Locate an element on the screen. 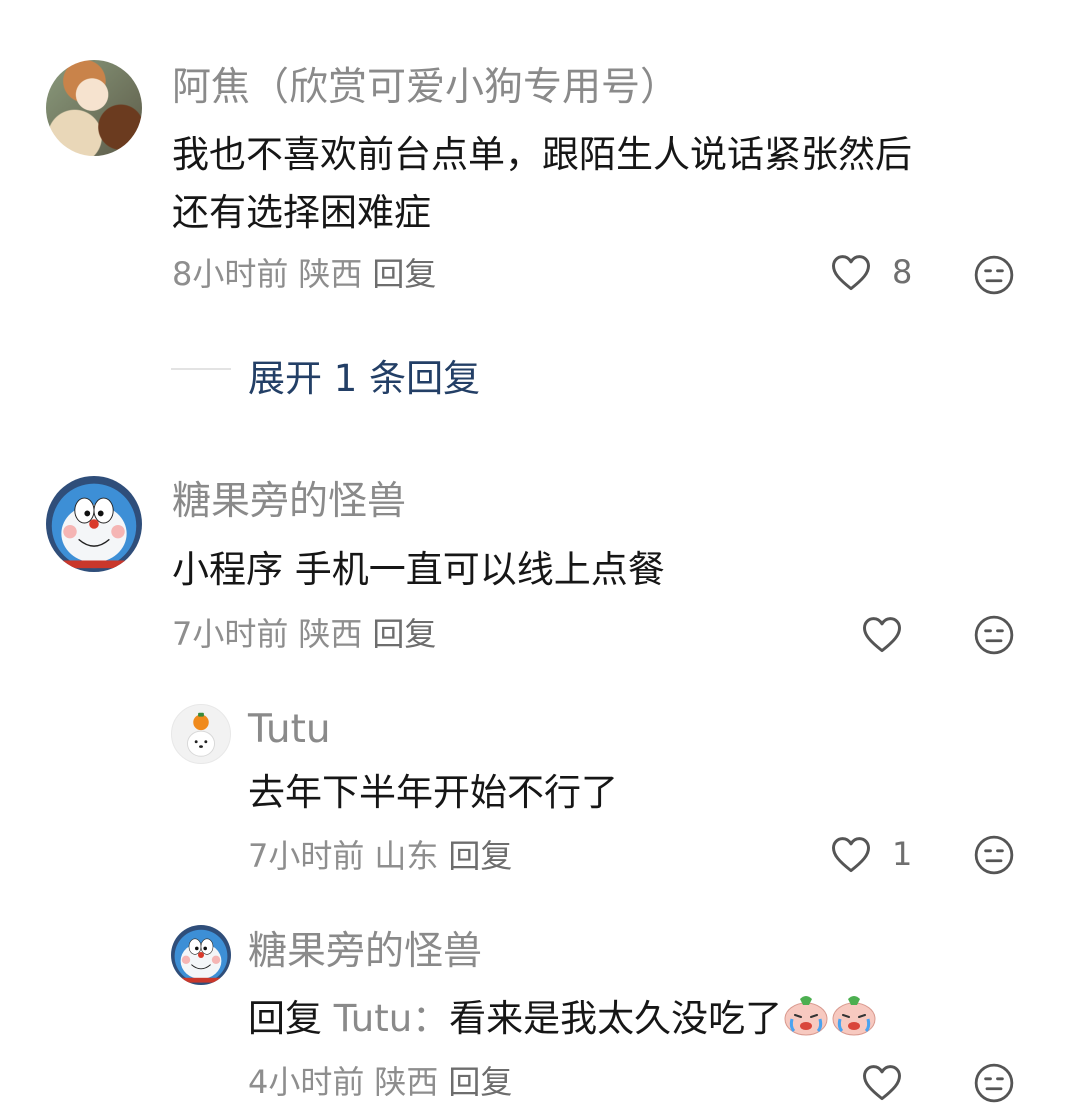  reply-target-user: Tutu： is located at coordinates (391, 1018).